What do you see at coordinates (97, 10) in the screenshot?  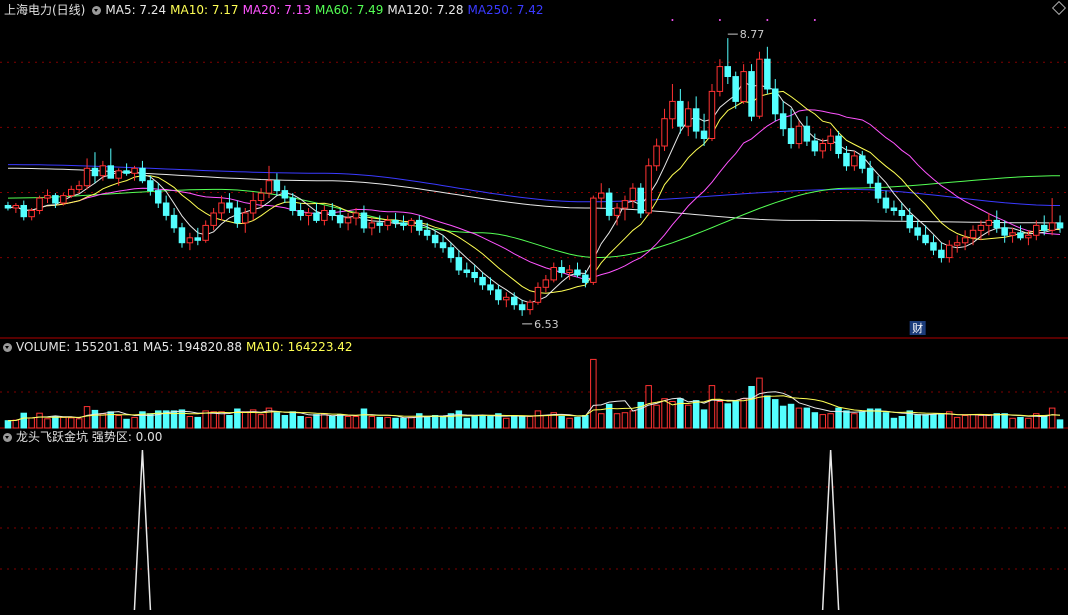 I see `dropdown-circle-icon` at bounding box center [97, 10].